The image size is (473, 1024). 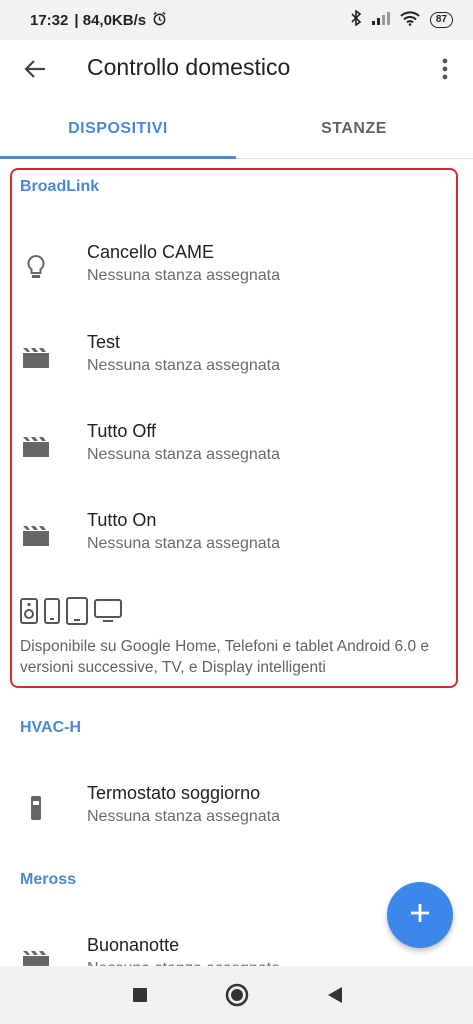 What do you see at coordinates (29, 613) in the screenshot?
I see `speaker-icon` at bounding box center [29, 613].